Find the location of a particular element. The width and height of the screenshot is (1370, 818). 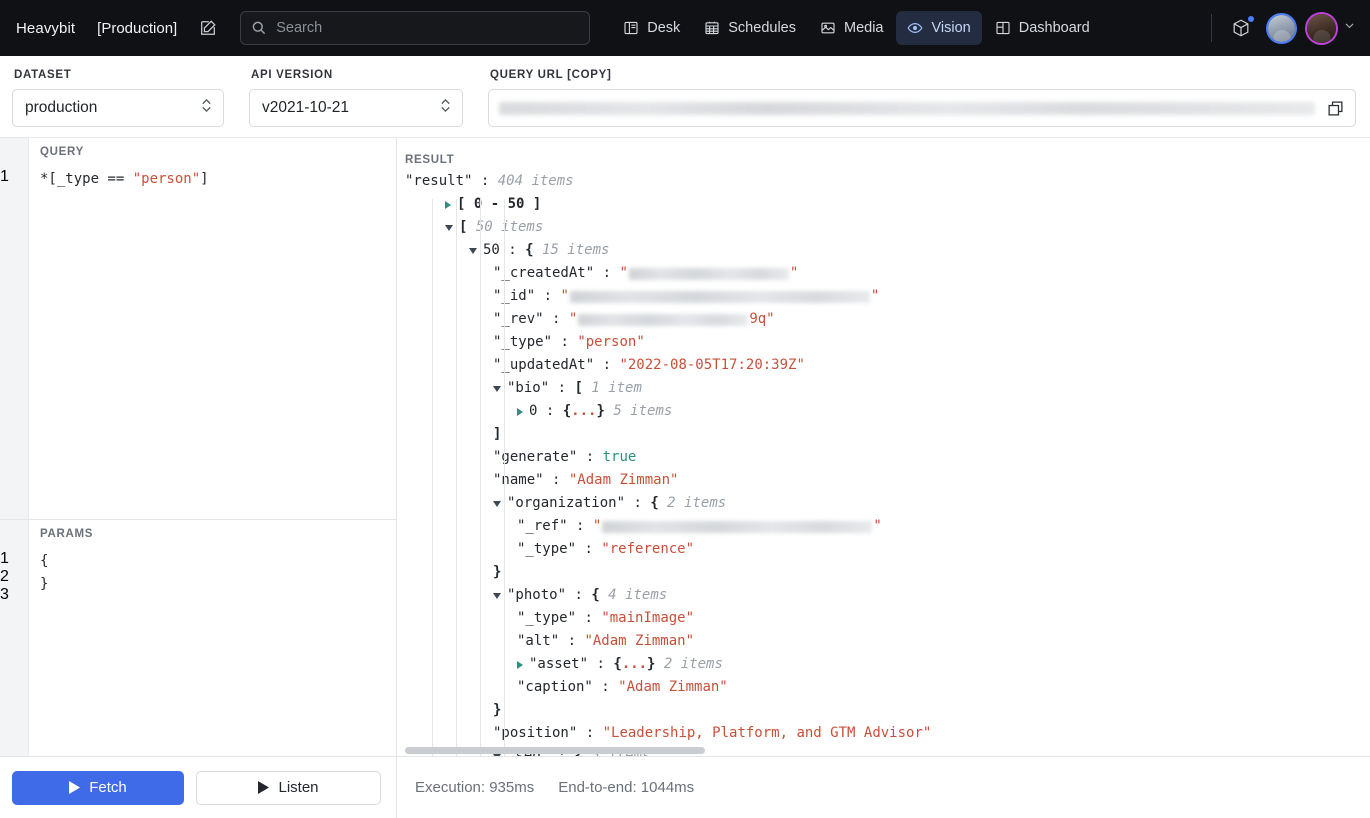

result-tree-row: "_rev" : " 9q" is located at coordinates (887, 319).